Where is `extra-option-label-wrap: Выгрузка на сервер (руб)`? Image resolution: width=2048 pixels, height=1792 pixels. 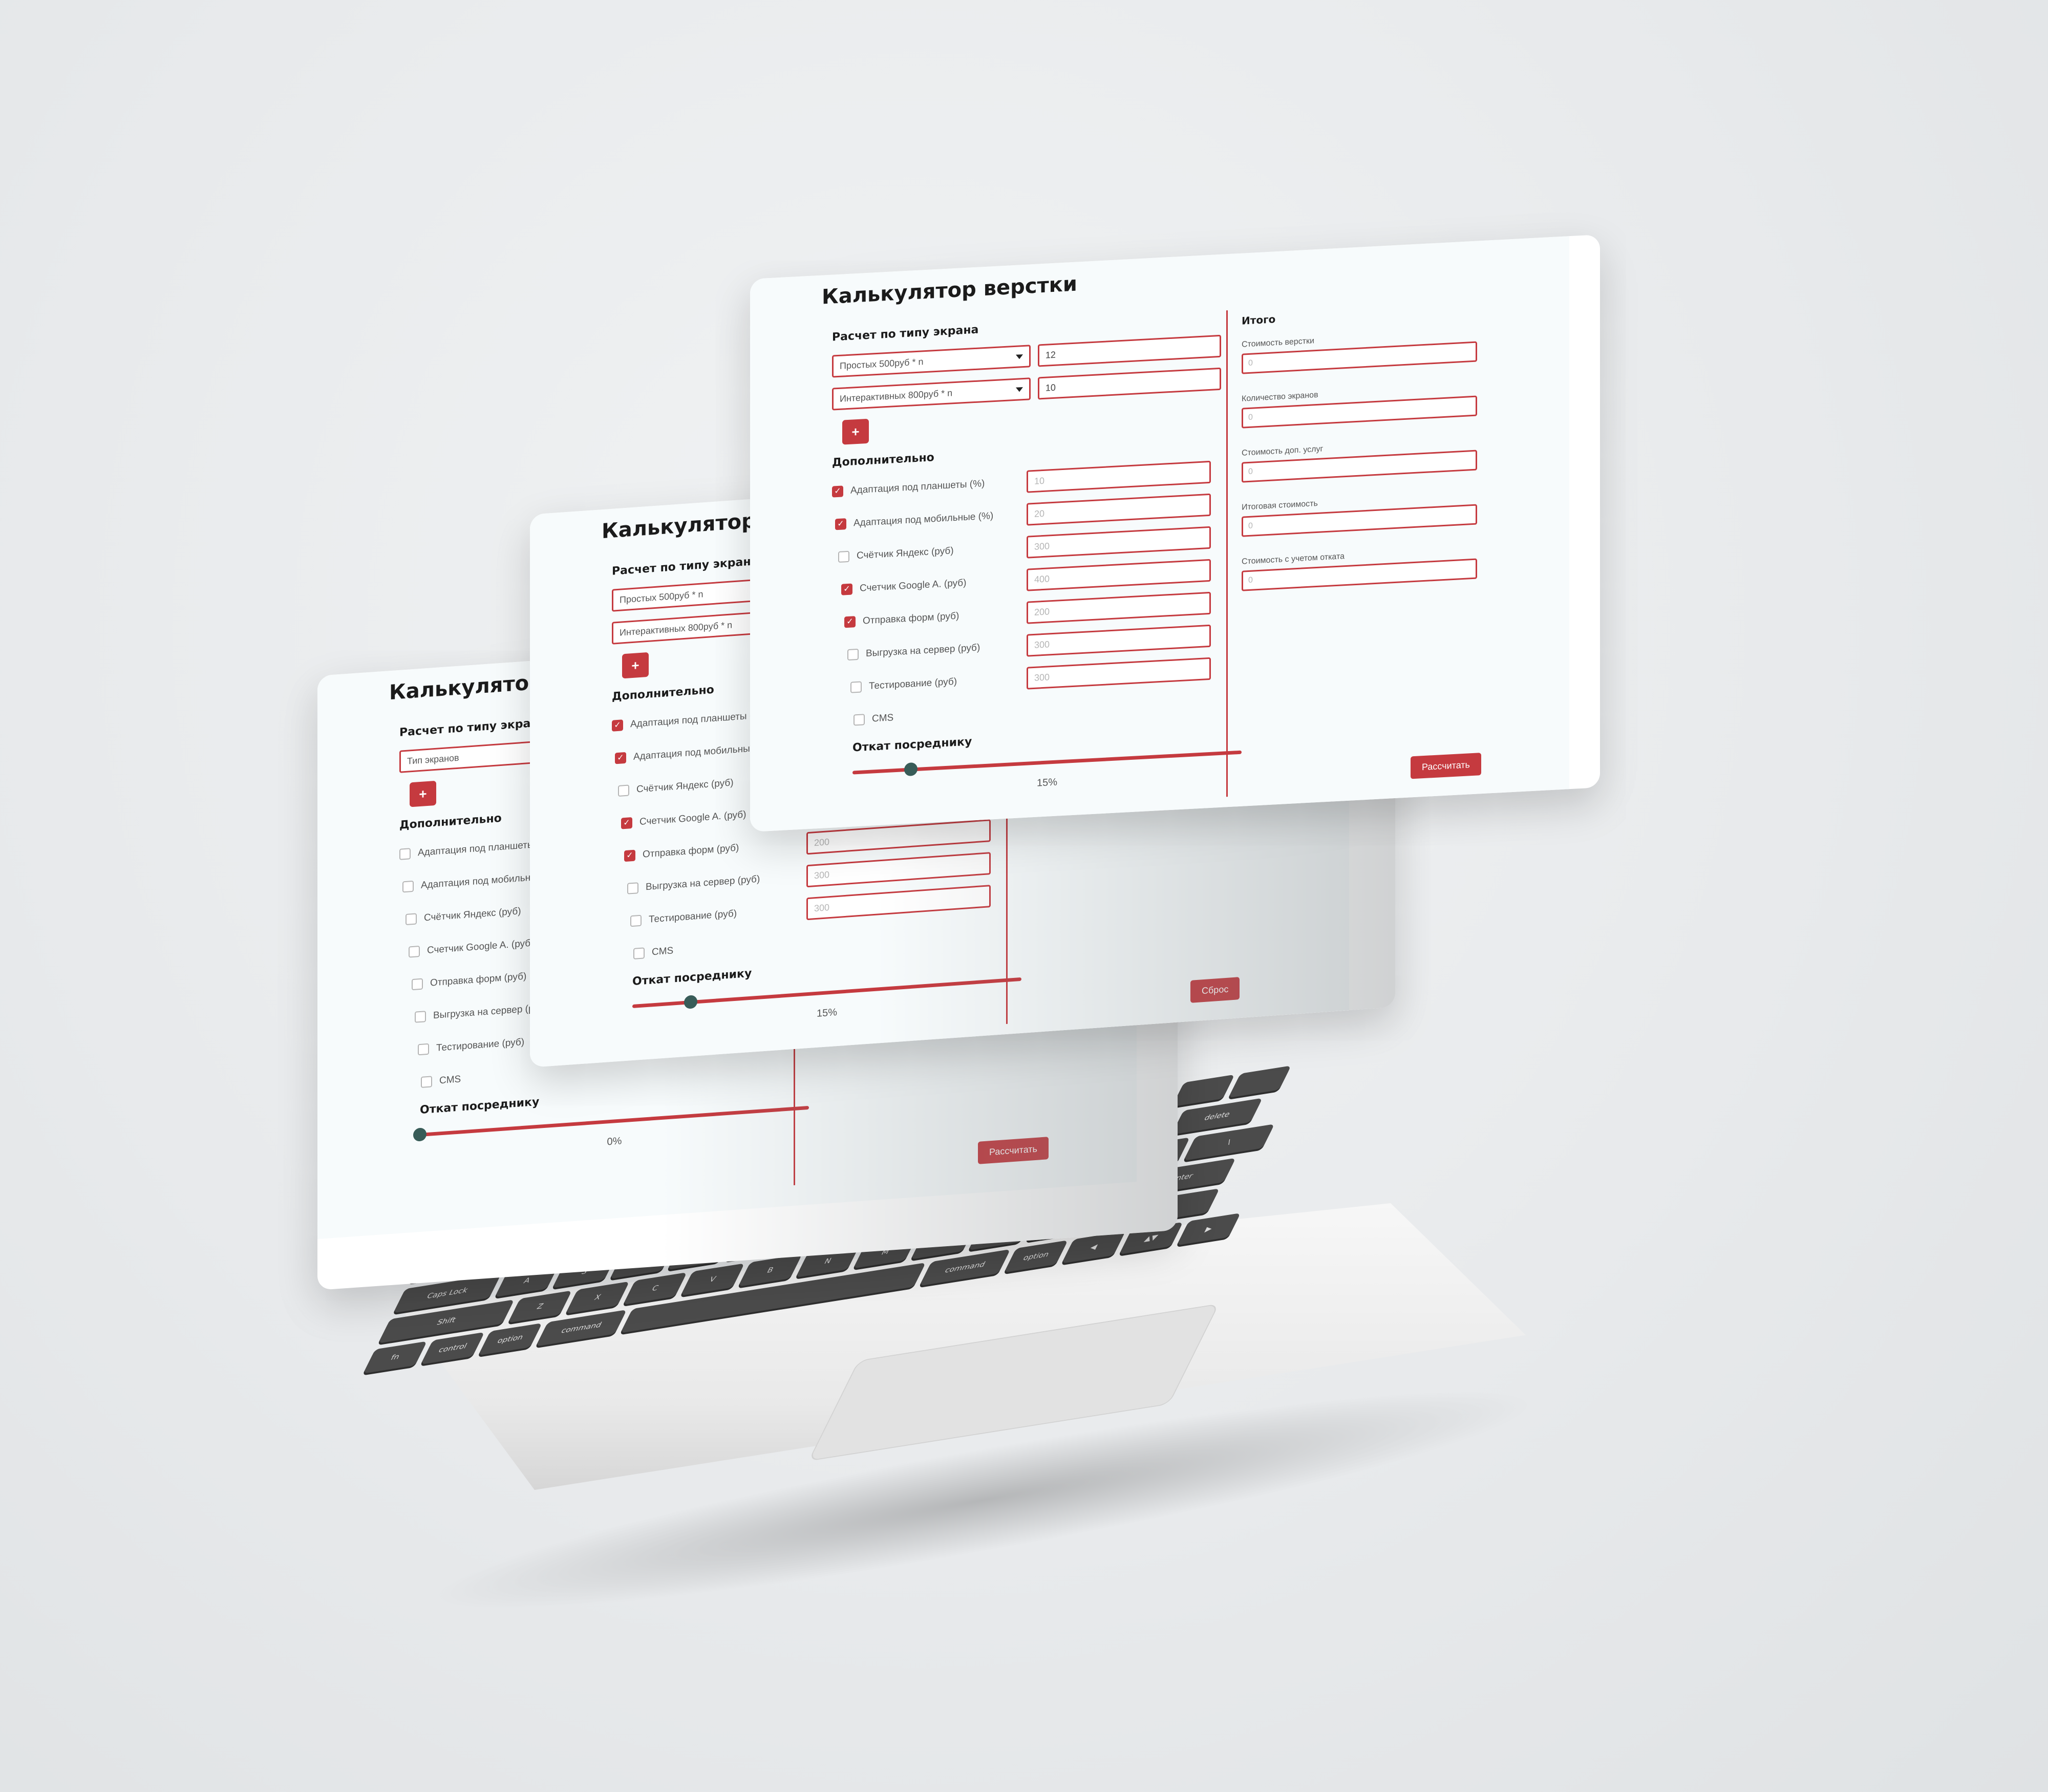 extra-option-label-wrap: Выгрузка на сервер (руб) is located at coordinates (709, 882).